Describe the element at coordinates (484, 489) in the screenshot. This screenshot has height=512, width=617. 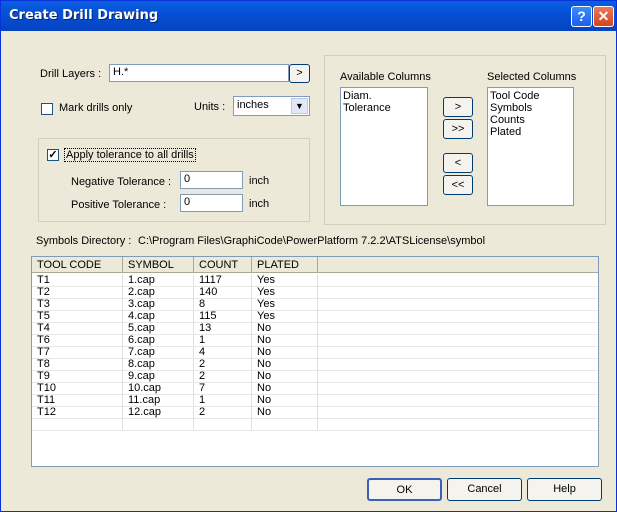
I see `cancel-button: Cancel` at that location.